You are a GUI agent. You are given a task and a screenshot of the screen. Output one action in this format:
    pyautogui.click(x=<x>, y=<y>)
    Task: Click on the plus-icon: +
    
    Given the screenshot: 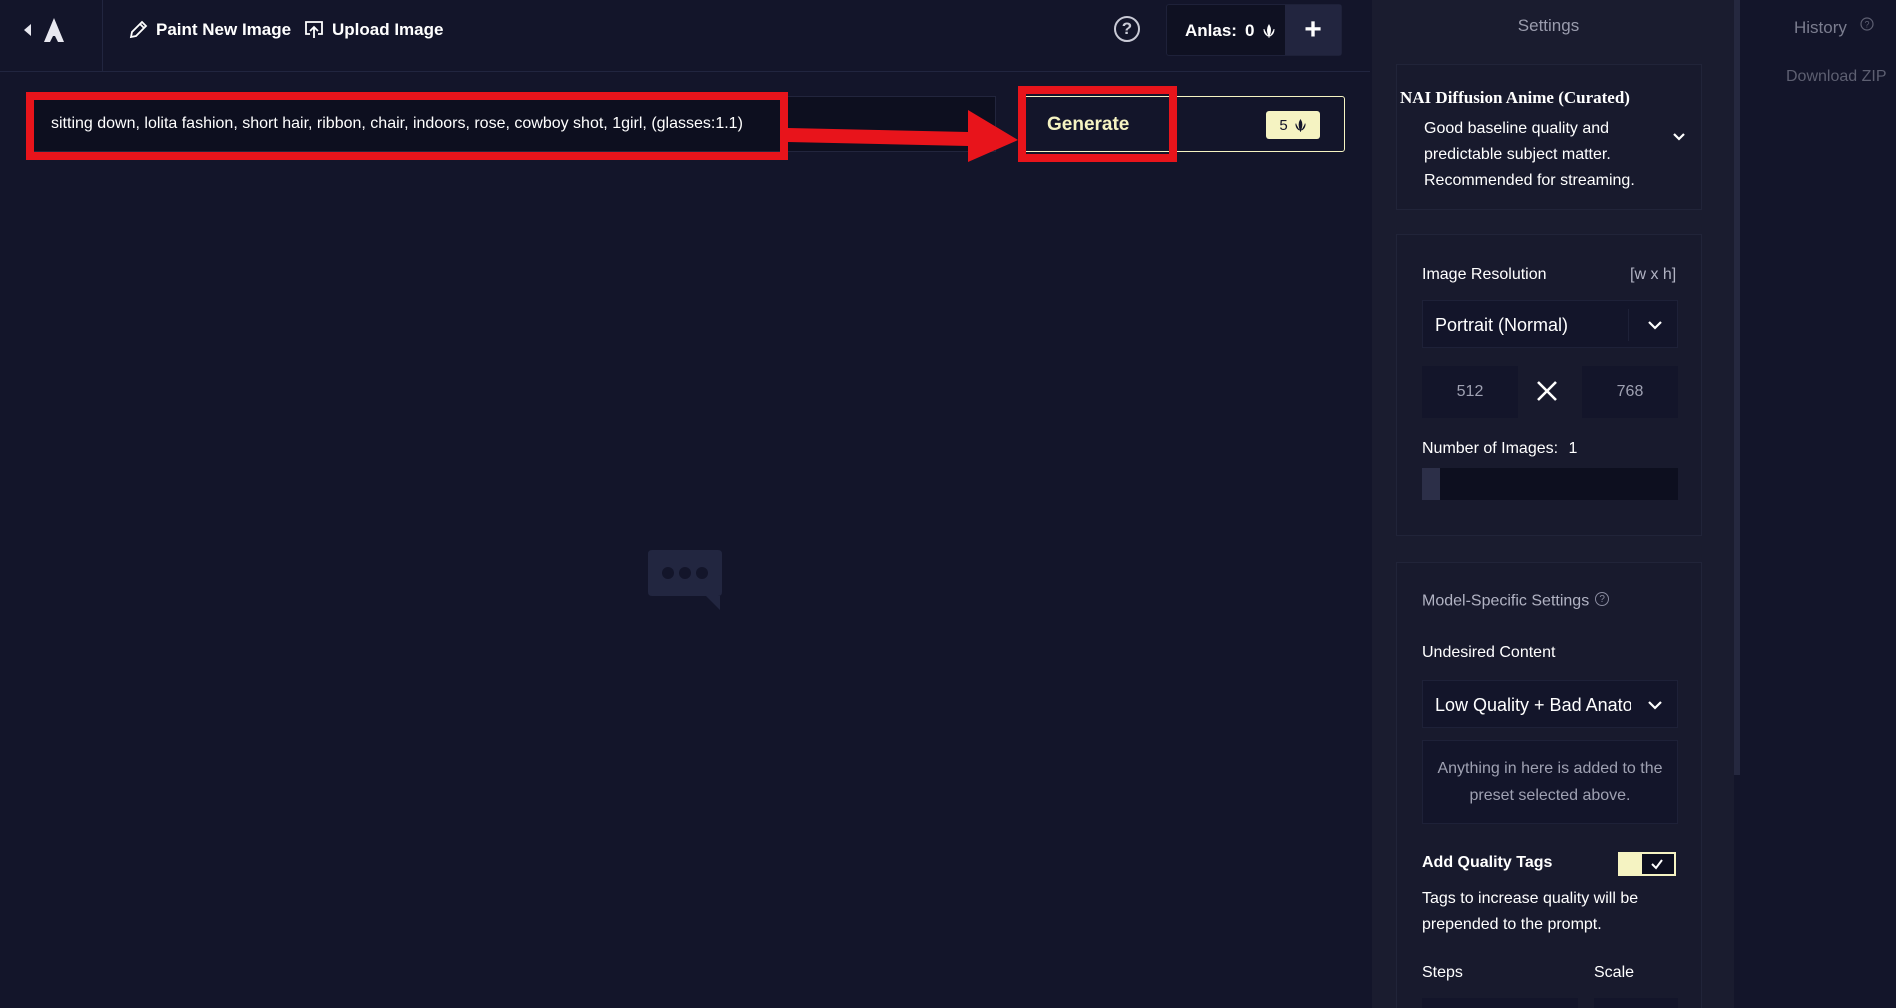 What is the action you would take?
    pyautogui.click(x=1313, y=29)
    